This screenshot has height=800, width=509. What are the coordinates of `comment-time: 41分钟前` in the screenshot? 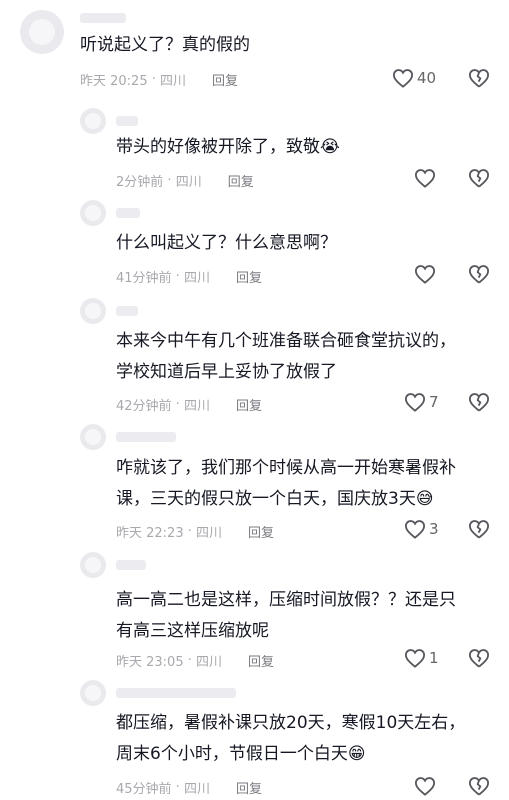 It's located at (144, 278).